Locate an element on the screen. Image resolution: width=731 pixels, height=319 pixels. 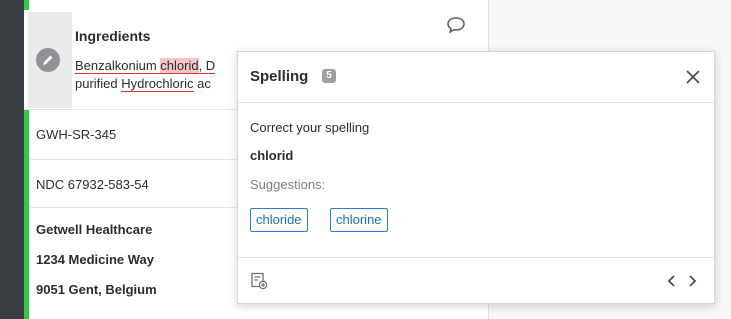
ingredient-word: purified is located at coordinates (98, 83).